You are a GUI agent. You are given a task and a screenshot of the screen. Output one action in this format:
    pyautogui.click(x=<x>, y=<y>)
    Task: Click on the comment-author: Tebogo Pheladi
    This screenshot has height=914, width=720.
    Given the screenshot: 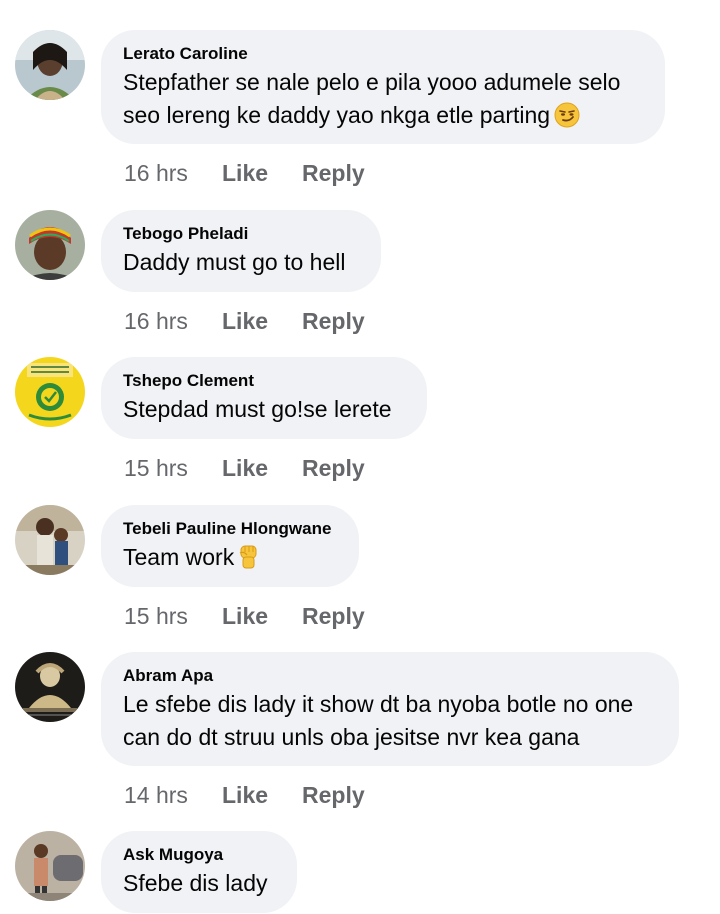 What is the action you would take?
    pyautogui.click(x=241, y=234)
    